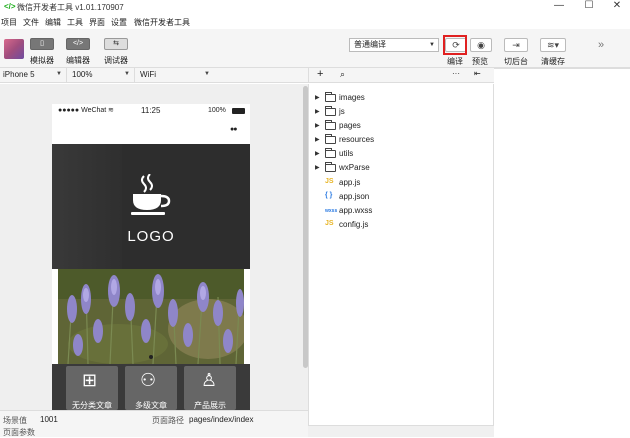 The height and width of the screenshot is (438, 630). I want to click on background-button: ⇥, so click(516, 45).